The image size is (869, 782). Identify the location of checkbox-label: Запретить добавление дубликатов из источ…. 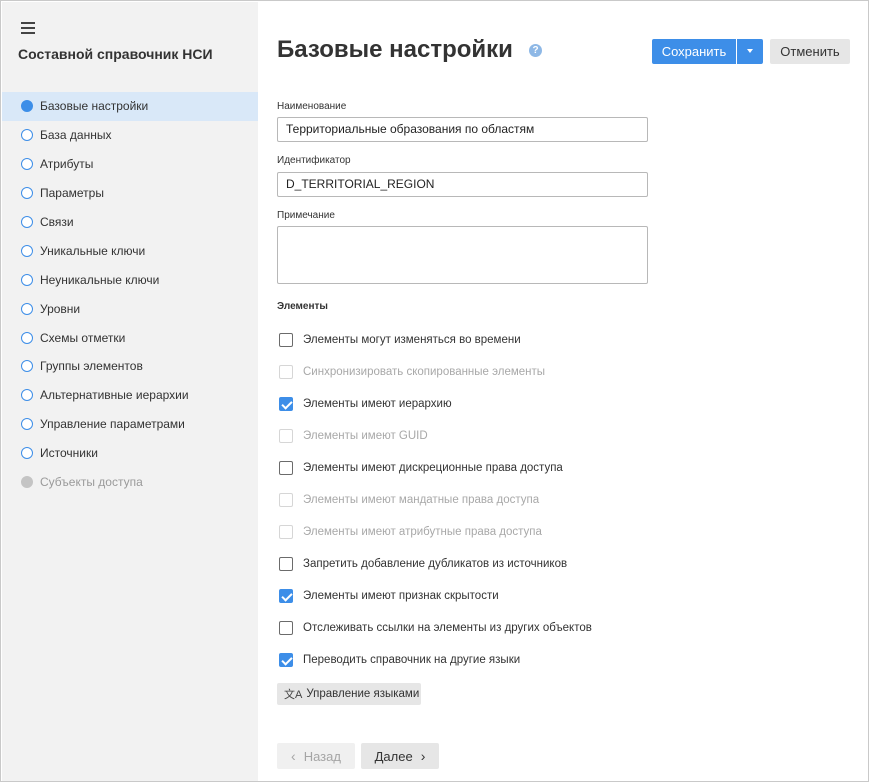
(435, 564).